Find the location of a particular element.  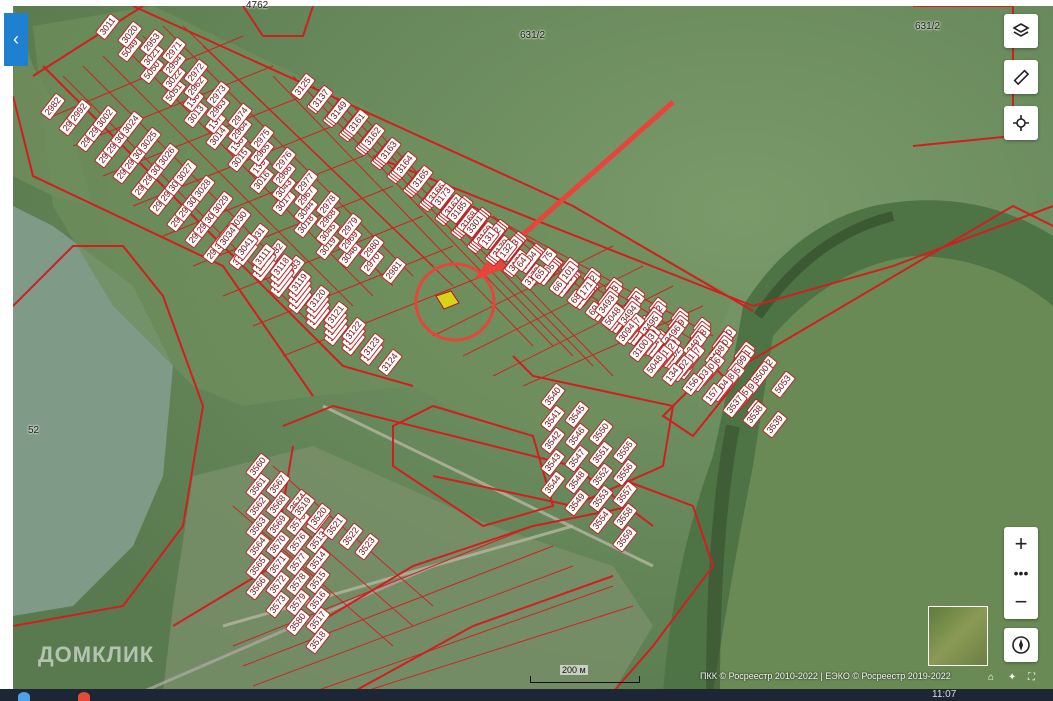

region-label: 4762 is located at coordinates (257, 5).